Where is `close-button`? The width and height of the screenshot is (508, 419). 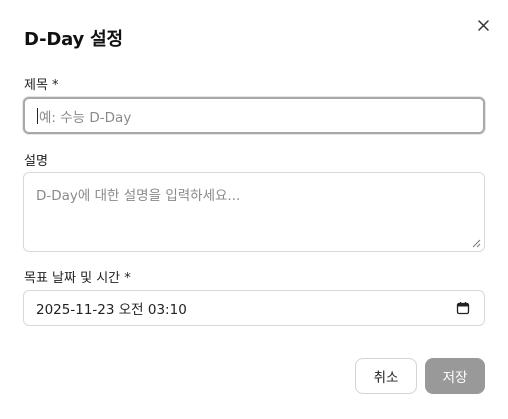
close-button is located at coordinates (483, 25).